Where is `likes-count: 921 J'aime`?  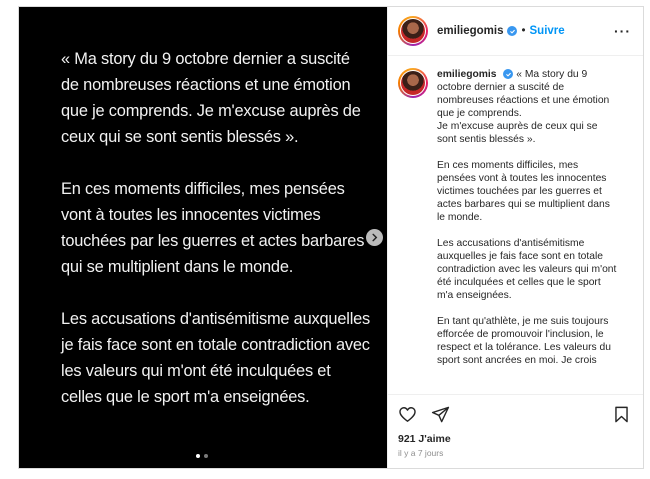
likes-count: 921 J'aime is located at coordinates (515, 439).